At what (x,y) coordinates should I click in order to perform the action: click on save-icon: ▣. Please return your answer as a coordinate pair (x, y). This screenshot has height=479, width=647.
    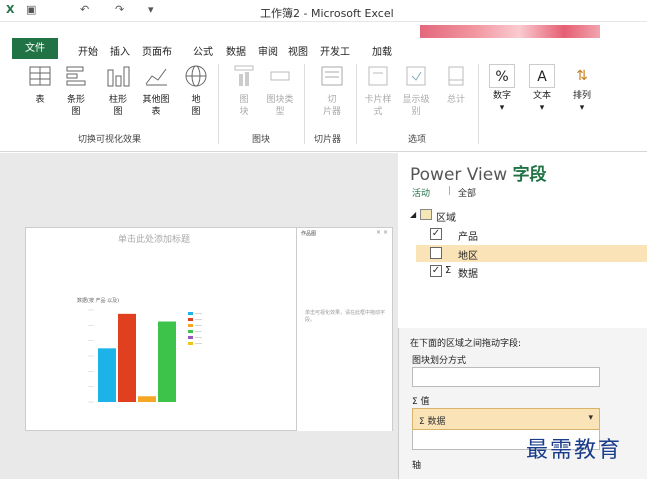
    Looking at the image, I should click on (31, 9).